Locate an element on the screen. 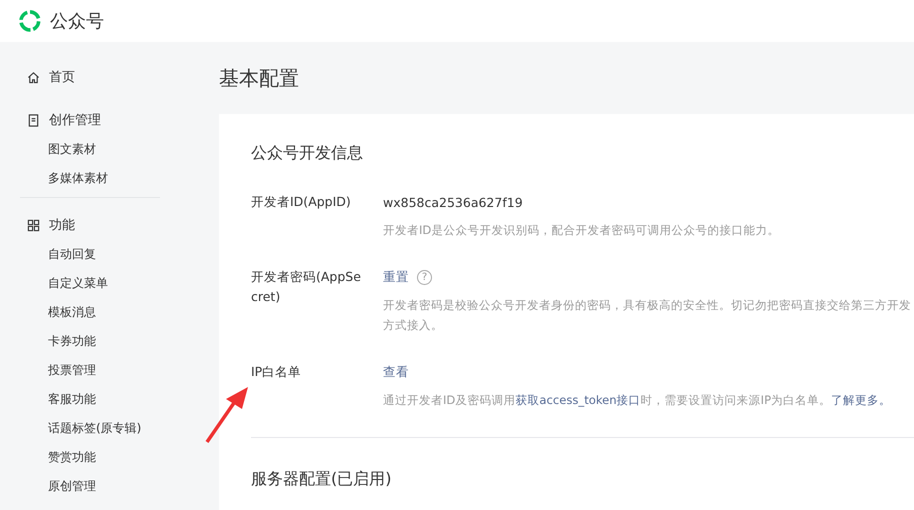 This screenshot has height=510, width=914. document-icon is located at coordinates (33, 120).